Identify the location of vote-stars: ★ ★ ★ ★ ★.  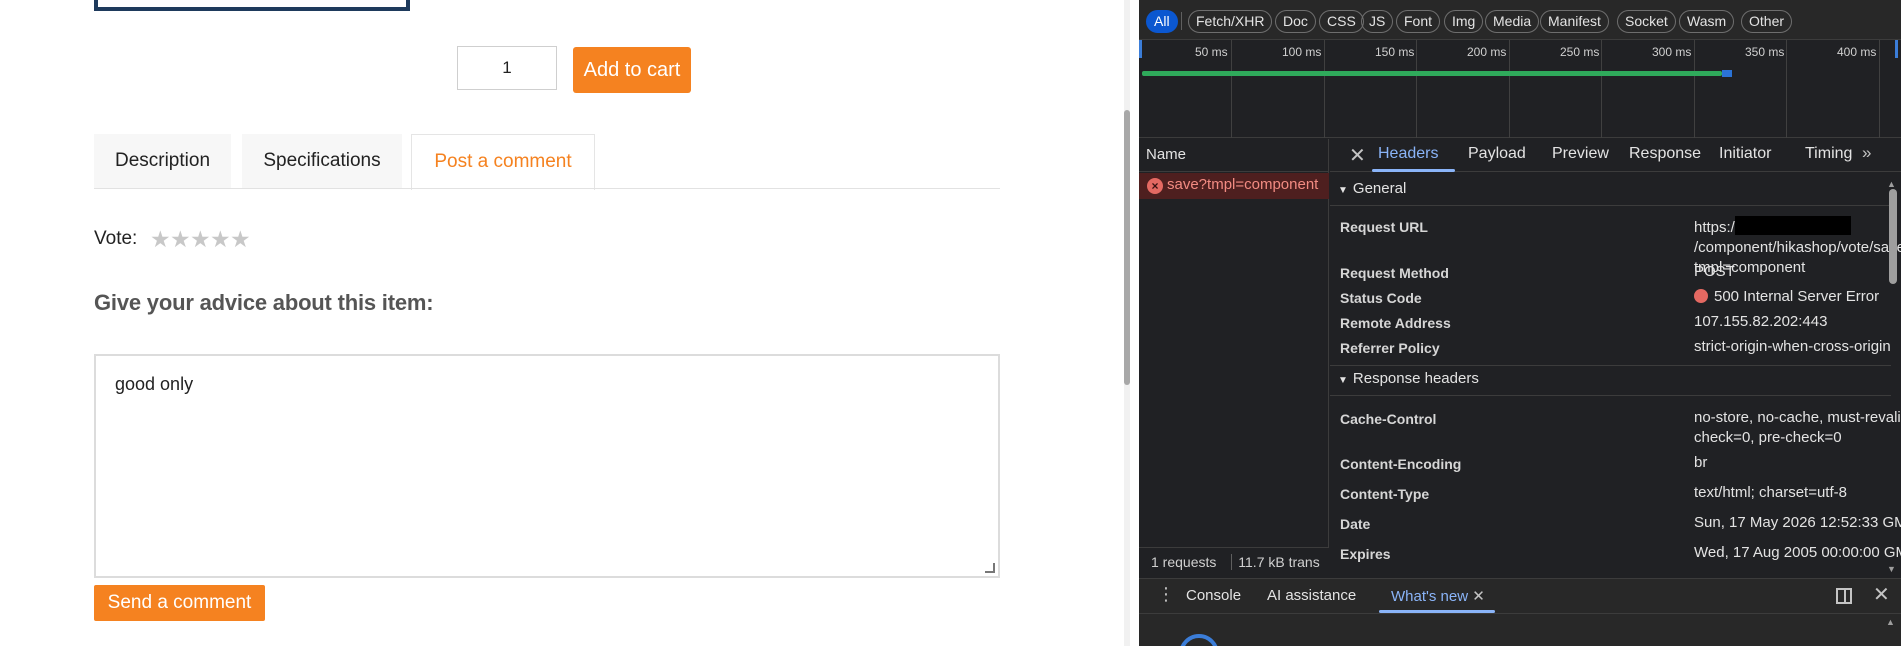
(200, 240).